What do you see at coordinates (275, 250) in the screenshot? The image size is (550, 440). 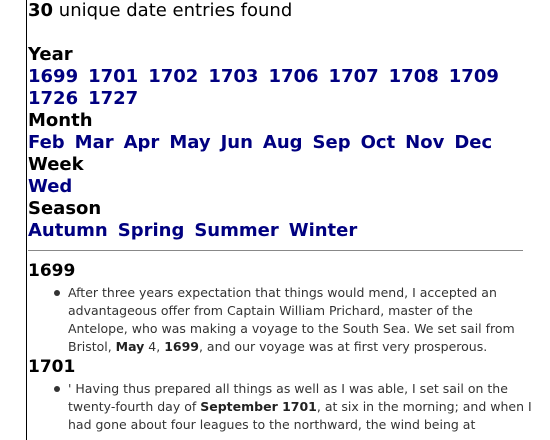 I see `section-divider` at bounding box center [275, 250].